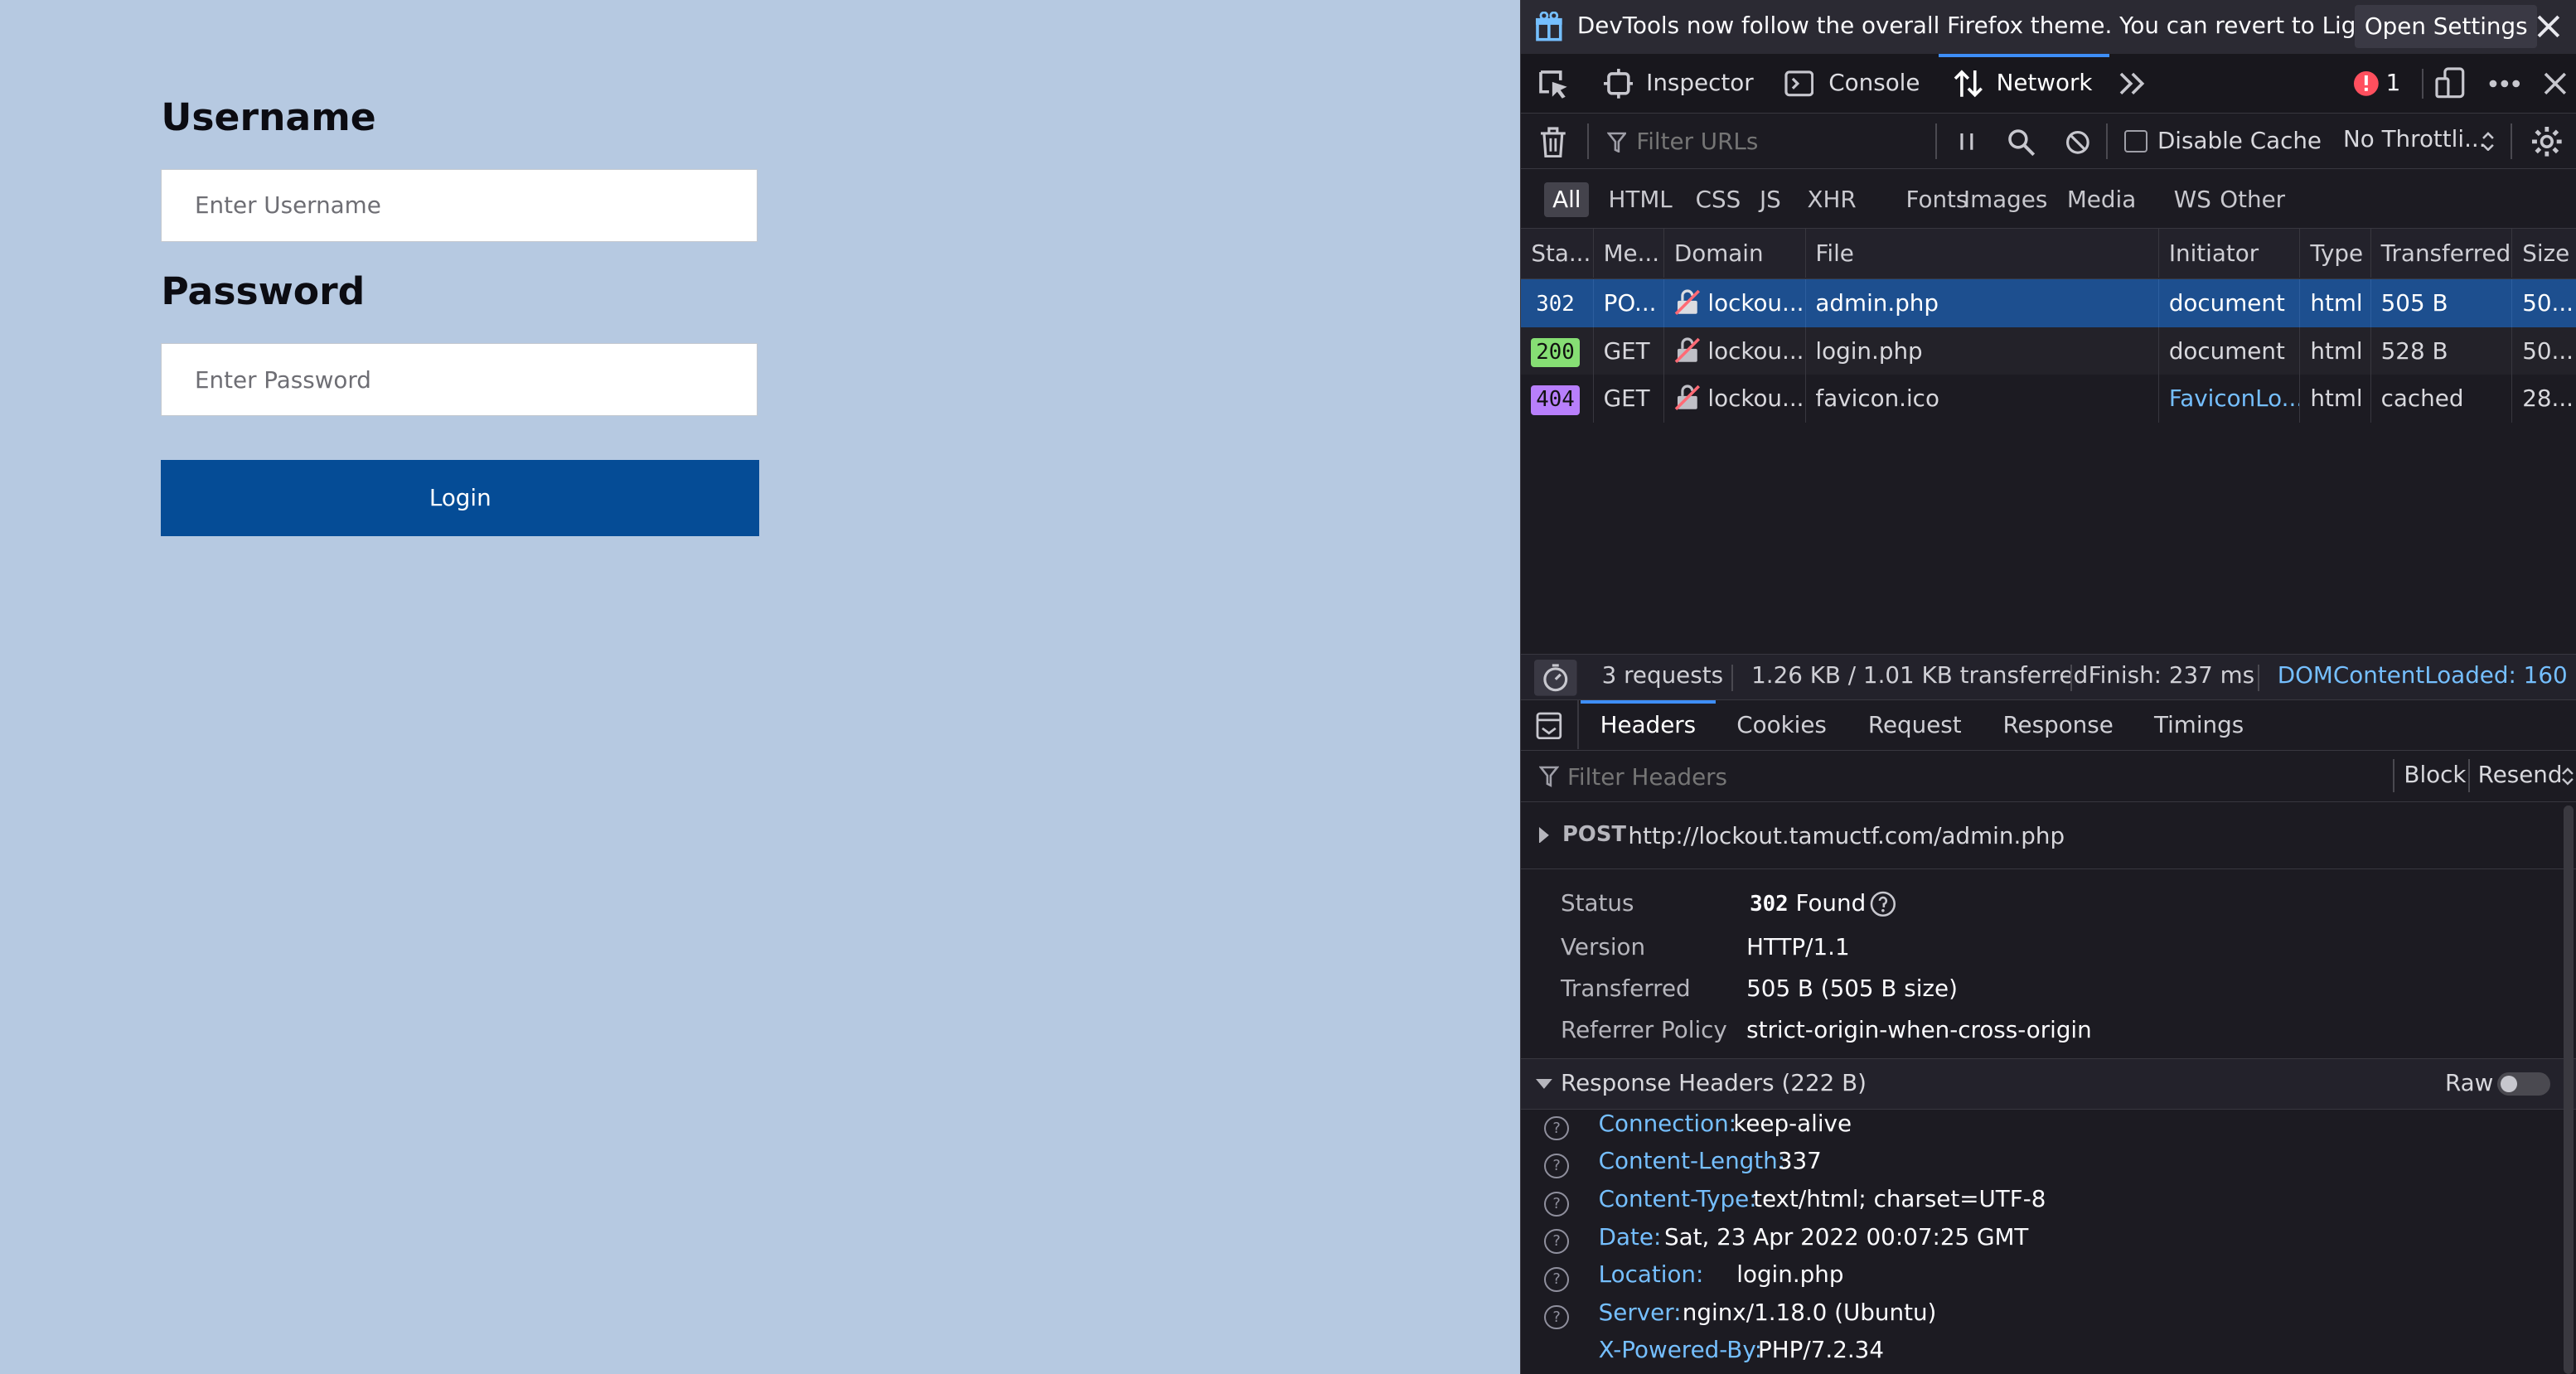 Image resolution: width=2576 pixels, height=1374 pixels. I want to click on details-scrollbar, so click(2568, 1089).